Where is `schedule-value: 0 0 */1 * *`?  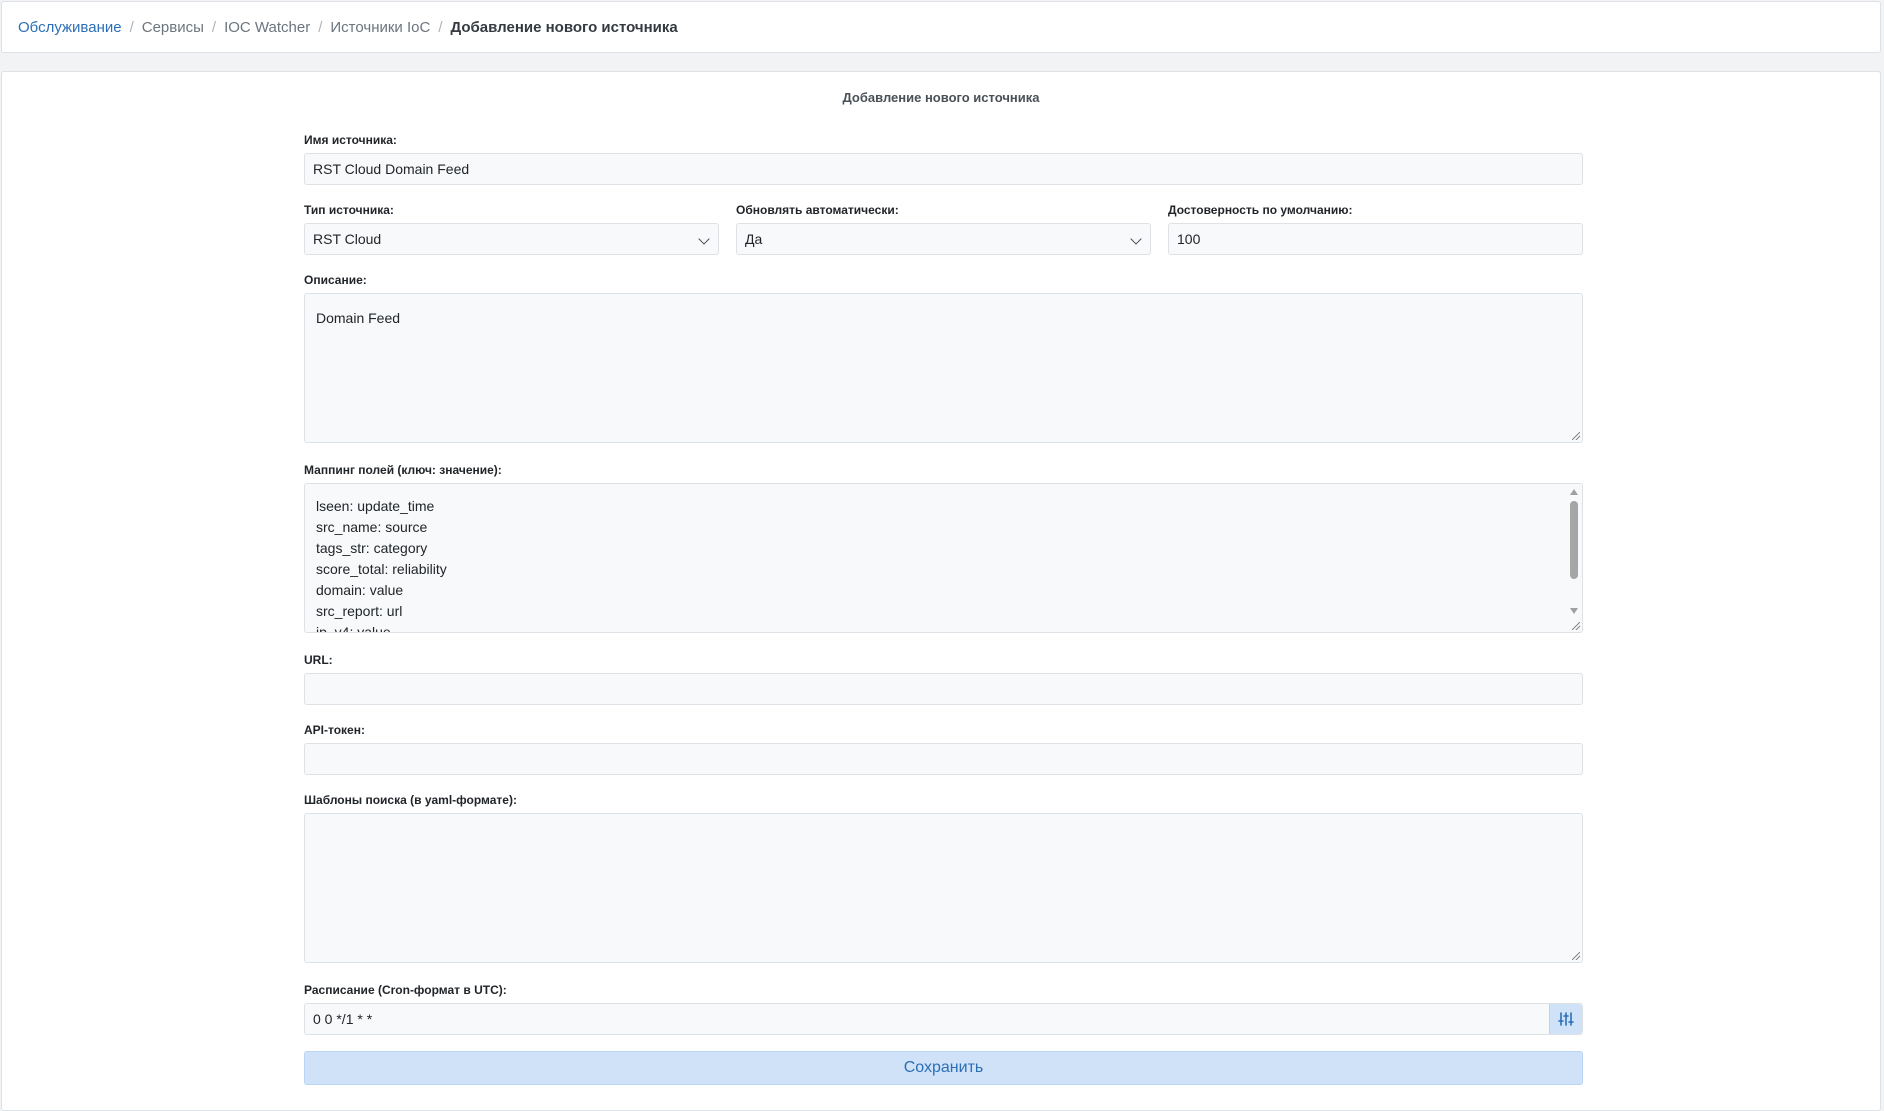
schedule-value: 0 0 */1 * * is located at coordinates (343, 1019).